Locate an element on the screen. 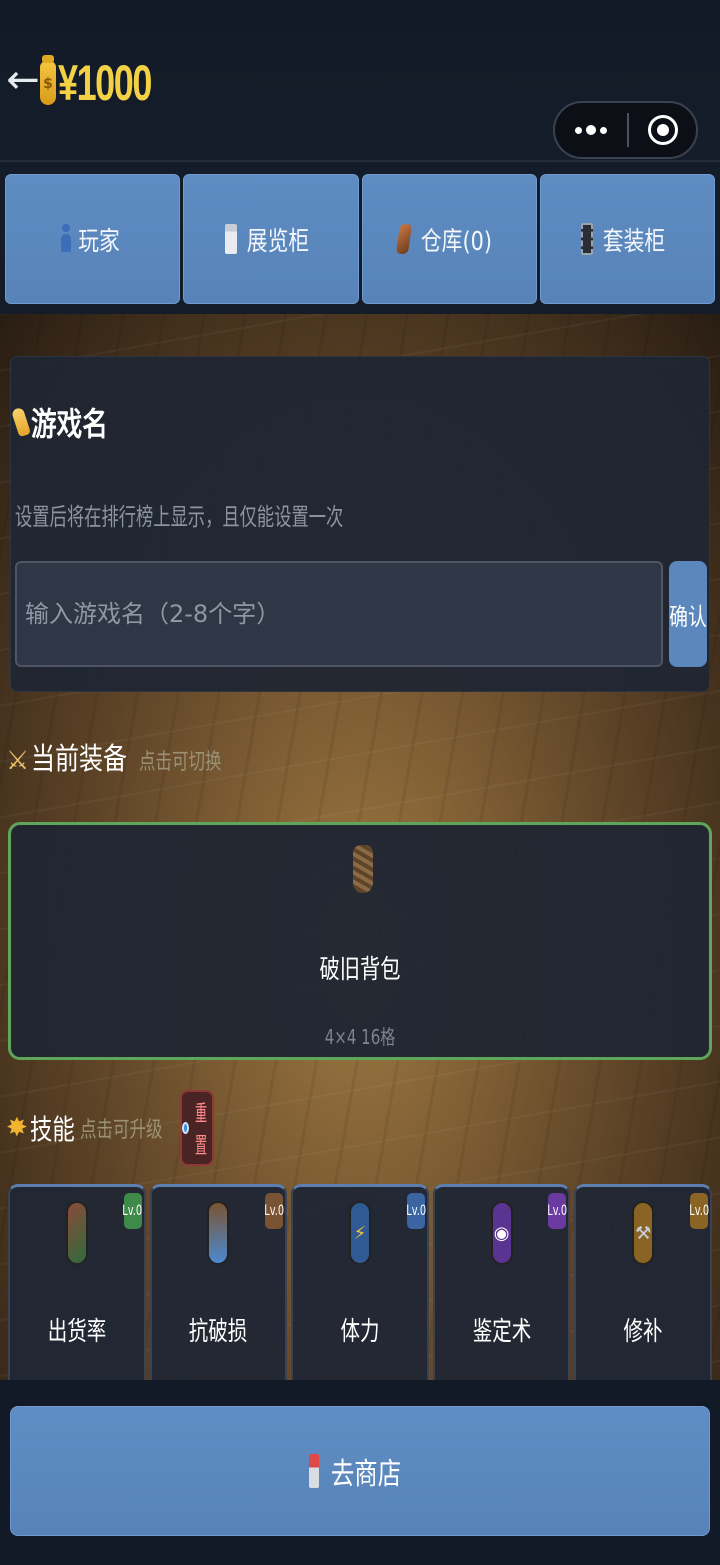 This screenshot has width=720, height=1565. equipment-name: 破旧背包 is located at coordinates (360, 970).